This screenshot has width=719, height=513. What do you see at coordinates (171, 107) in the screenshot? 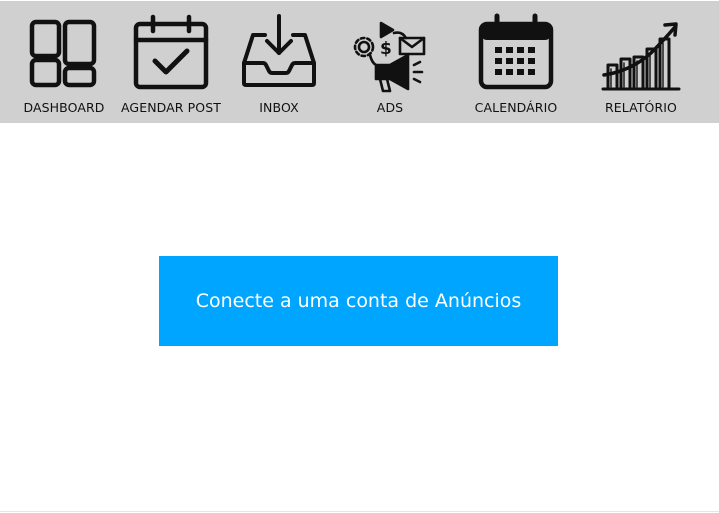
I see `nav-label-agendar-post: AGENDAR POST` at bounding box center [171, 107].